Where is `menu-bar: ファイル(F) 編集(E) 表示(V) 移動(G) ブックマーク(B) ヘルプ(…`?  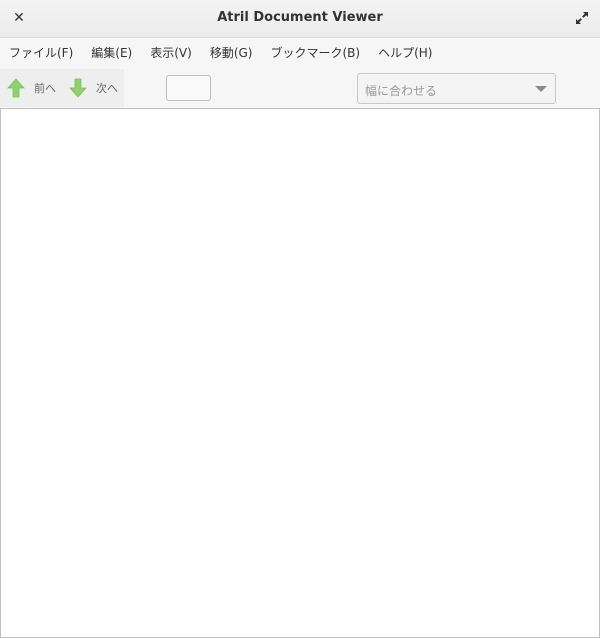
menu-bar: ファイル(F) 編集(E) 表示(V) 移動(G) ブックマーク(B) ヘルプ(… is located at coordinates (300, 53).